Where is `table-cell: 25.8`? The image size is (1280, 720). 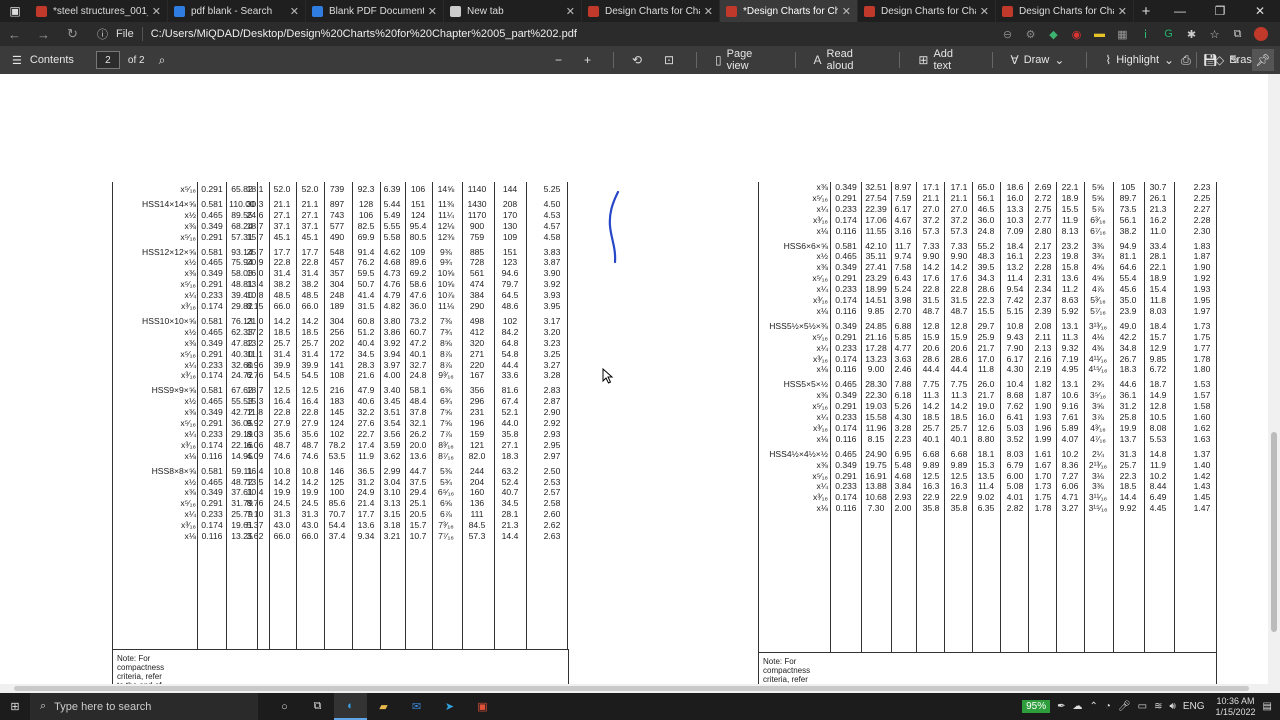
table-cell: 25.8 is located at coordinates (1128, 417).